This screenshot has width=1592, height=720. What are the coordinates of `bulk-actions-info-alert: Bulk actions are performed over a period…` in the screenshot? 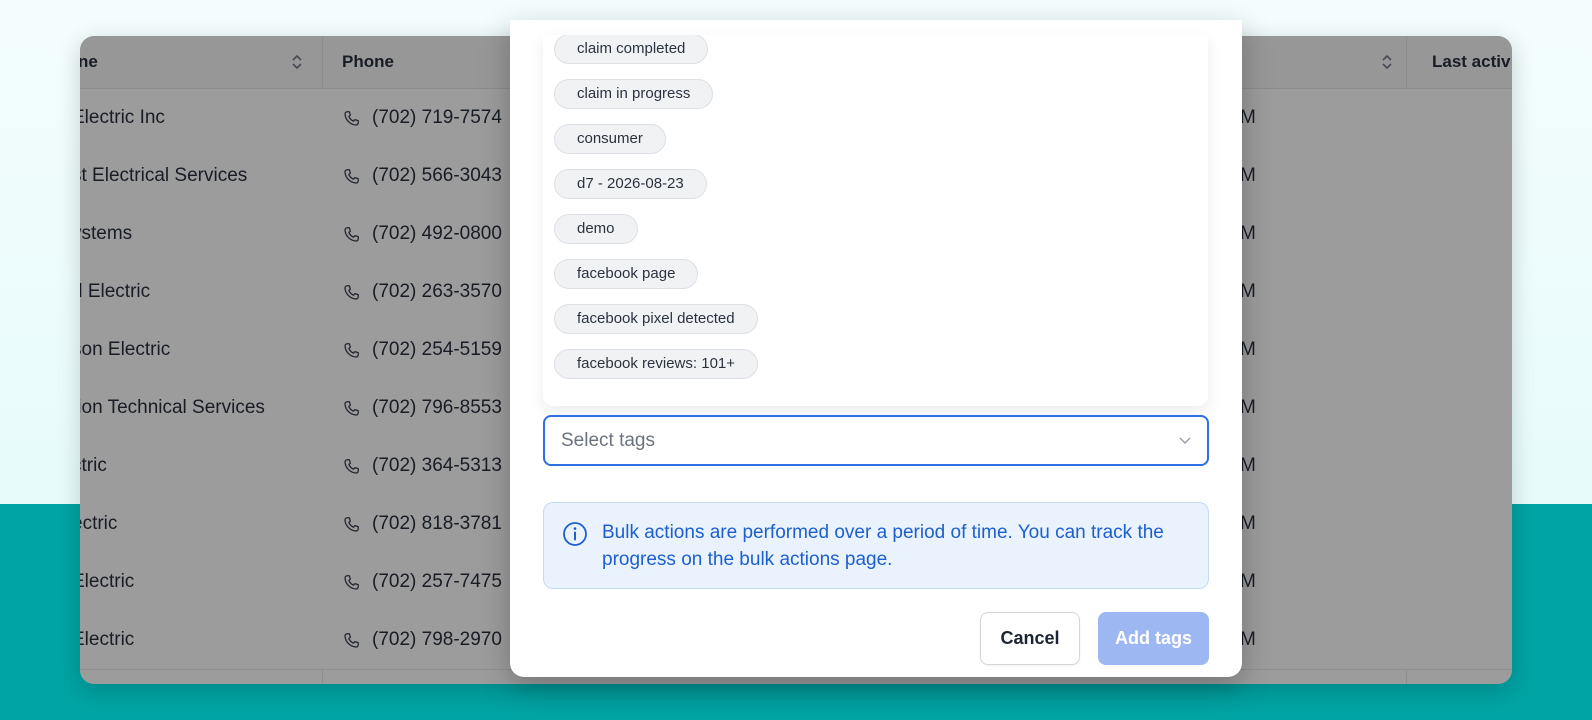 It's located at (876, 545).